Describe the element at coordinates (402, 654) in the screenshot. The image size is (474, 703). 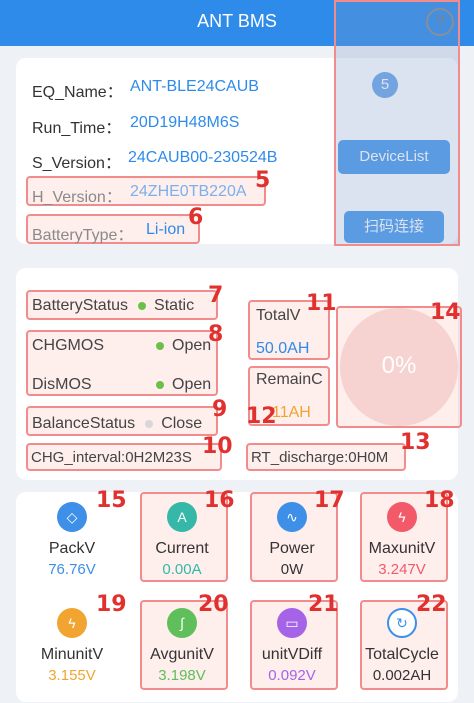
I see `metric-label: TotalCycle` at that location.